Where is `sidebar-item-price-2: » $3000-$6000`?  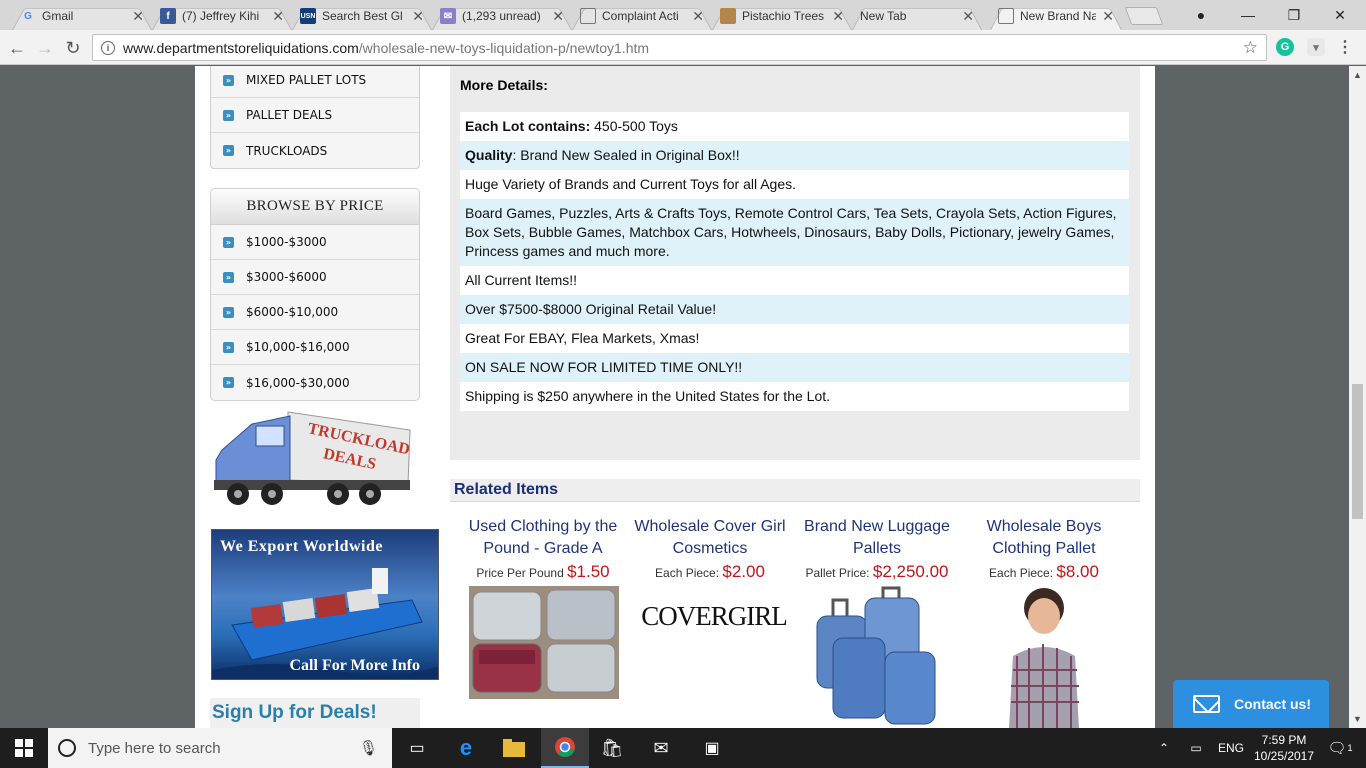 sidebar-item-price-2: » $3000-$6000 is located at coordinates (315, 277).